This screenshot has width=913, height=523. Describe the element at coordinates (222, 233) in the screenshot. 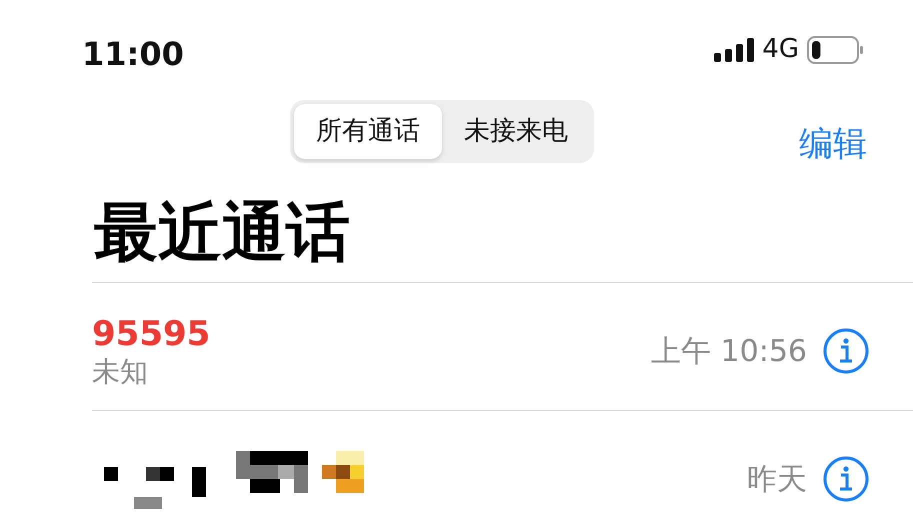

I see `page-title: 最近通话` at that location.